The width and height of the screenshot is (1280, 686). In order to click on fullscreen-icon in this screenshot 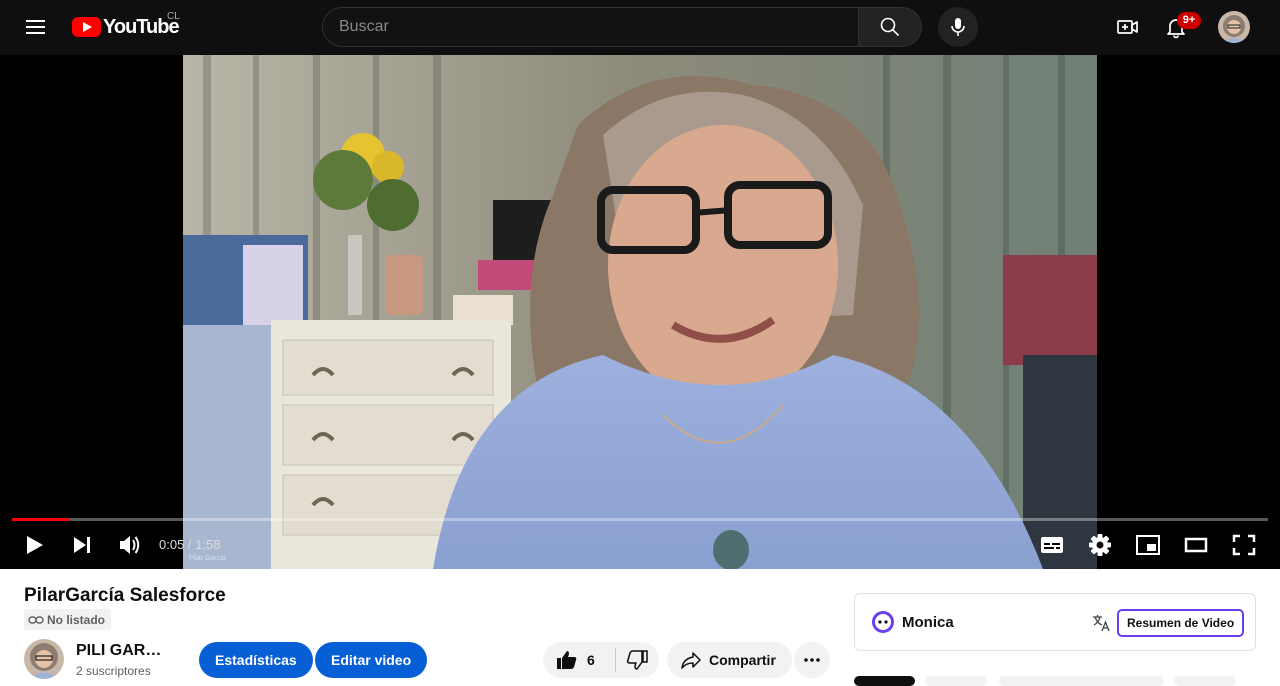, I will do `click(1244, 545)`.